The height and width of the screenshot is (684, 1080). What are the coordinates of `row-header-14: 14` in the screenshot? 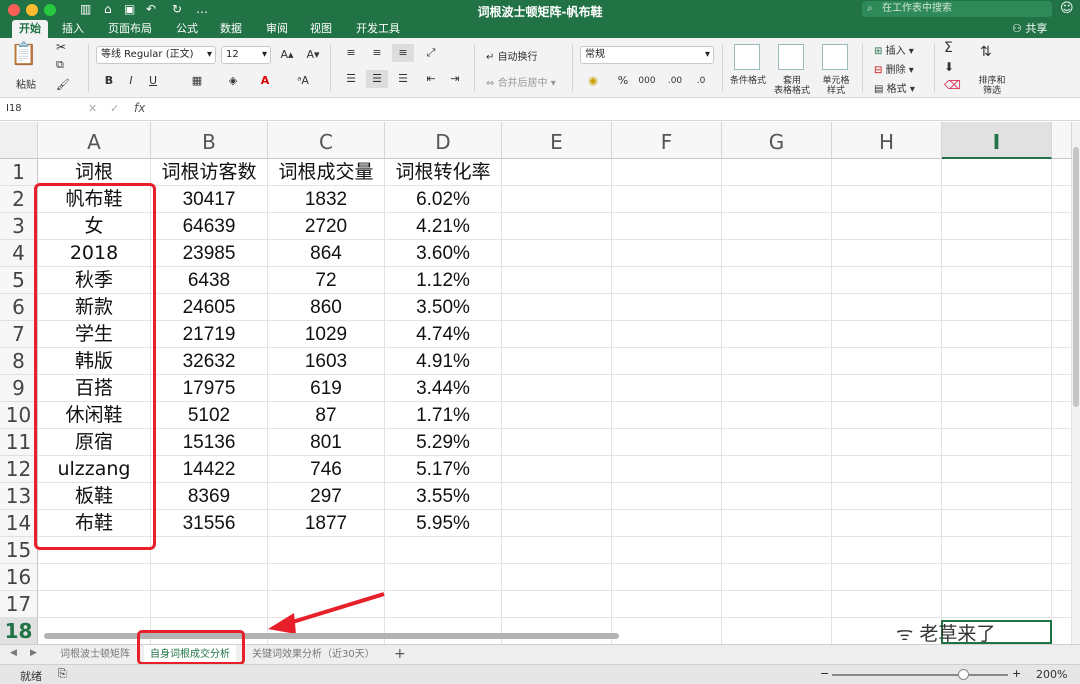 It's located at (19, 523).